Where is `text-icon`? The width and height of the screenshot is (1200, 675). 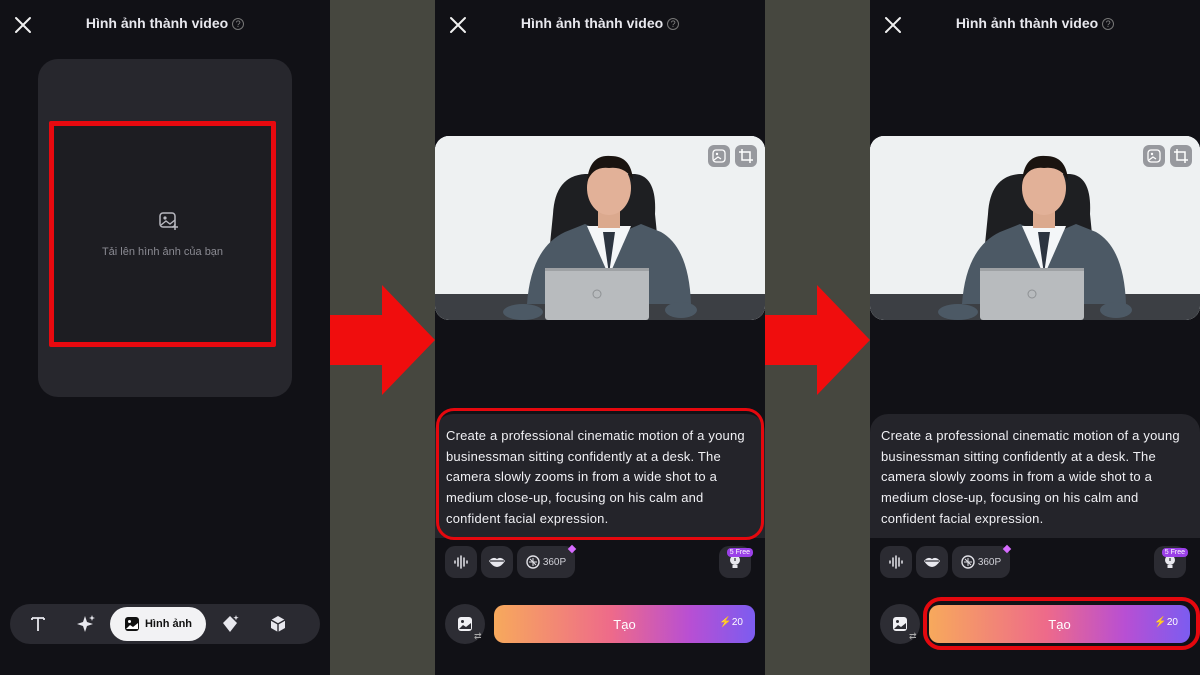 text-icon is located at coordinates (38, 624).